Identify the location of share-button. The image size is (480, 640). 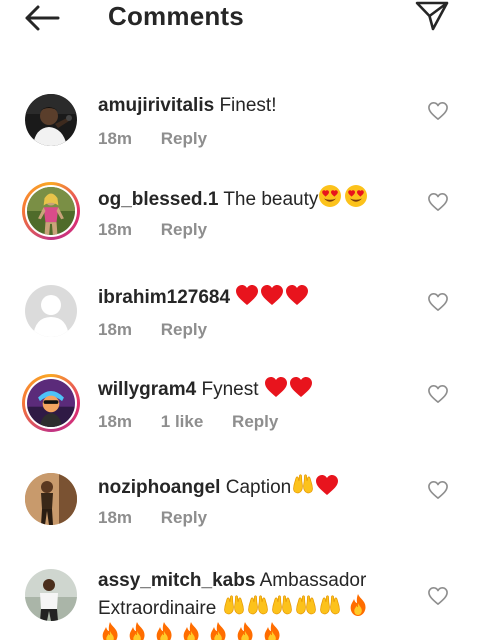
(432, 16).